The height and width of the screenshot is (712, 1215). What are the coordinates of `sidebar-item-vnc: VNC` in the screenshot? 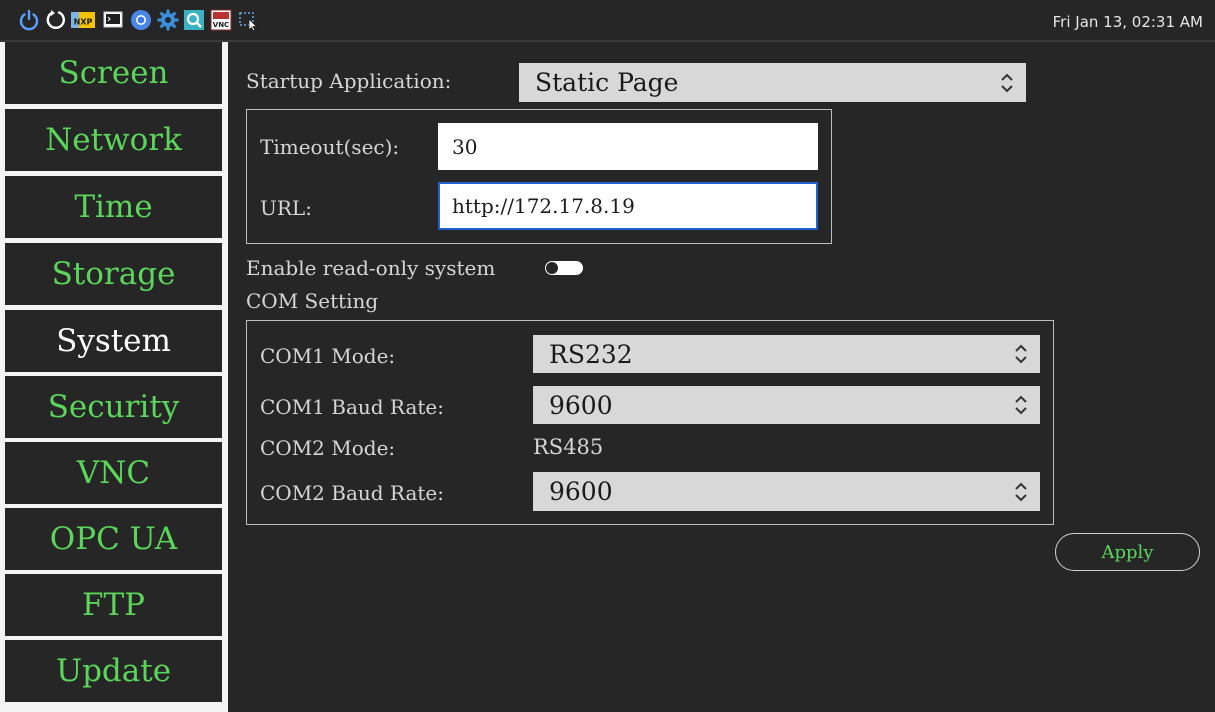 It's located at (113, 473).